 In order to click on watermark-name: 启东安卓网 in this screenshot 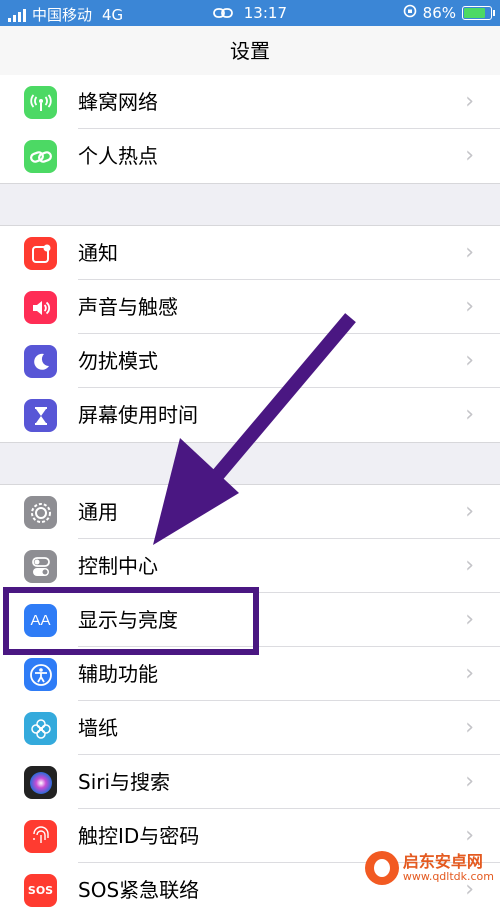, I will do `click(442, 862)`.